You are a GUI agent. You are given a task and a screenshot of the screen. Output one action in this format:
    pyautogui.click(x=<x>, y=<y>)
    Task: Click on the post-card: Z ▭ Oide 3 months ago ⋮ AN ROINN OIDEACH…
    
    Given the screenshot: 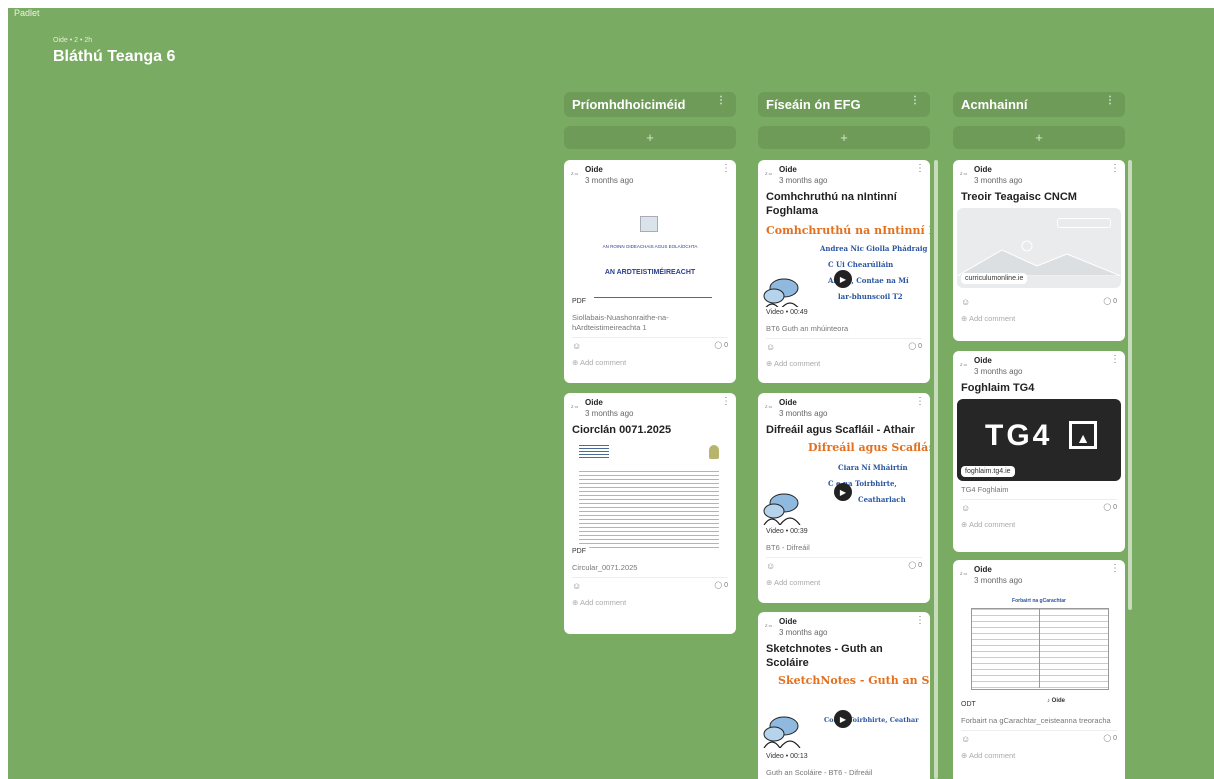 What is the action you would take?
    pyautogui.click(x=650, y=271)
    